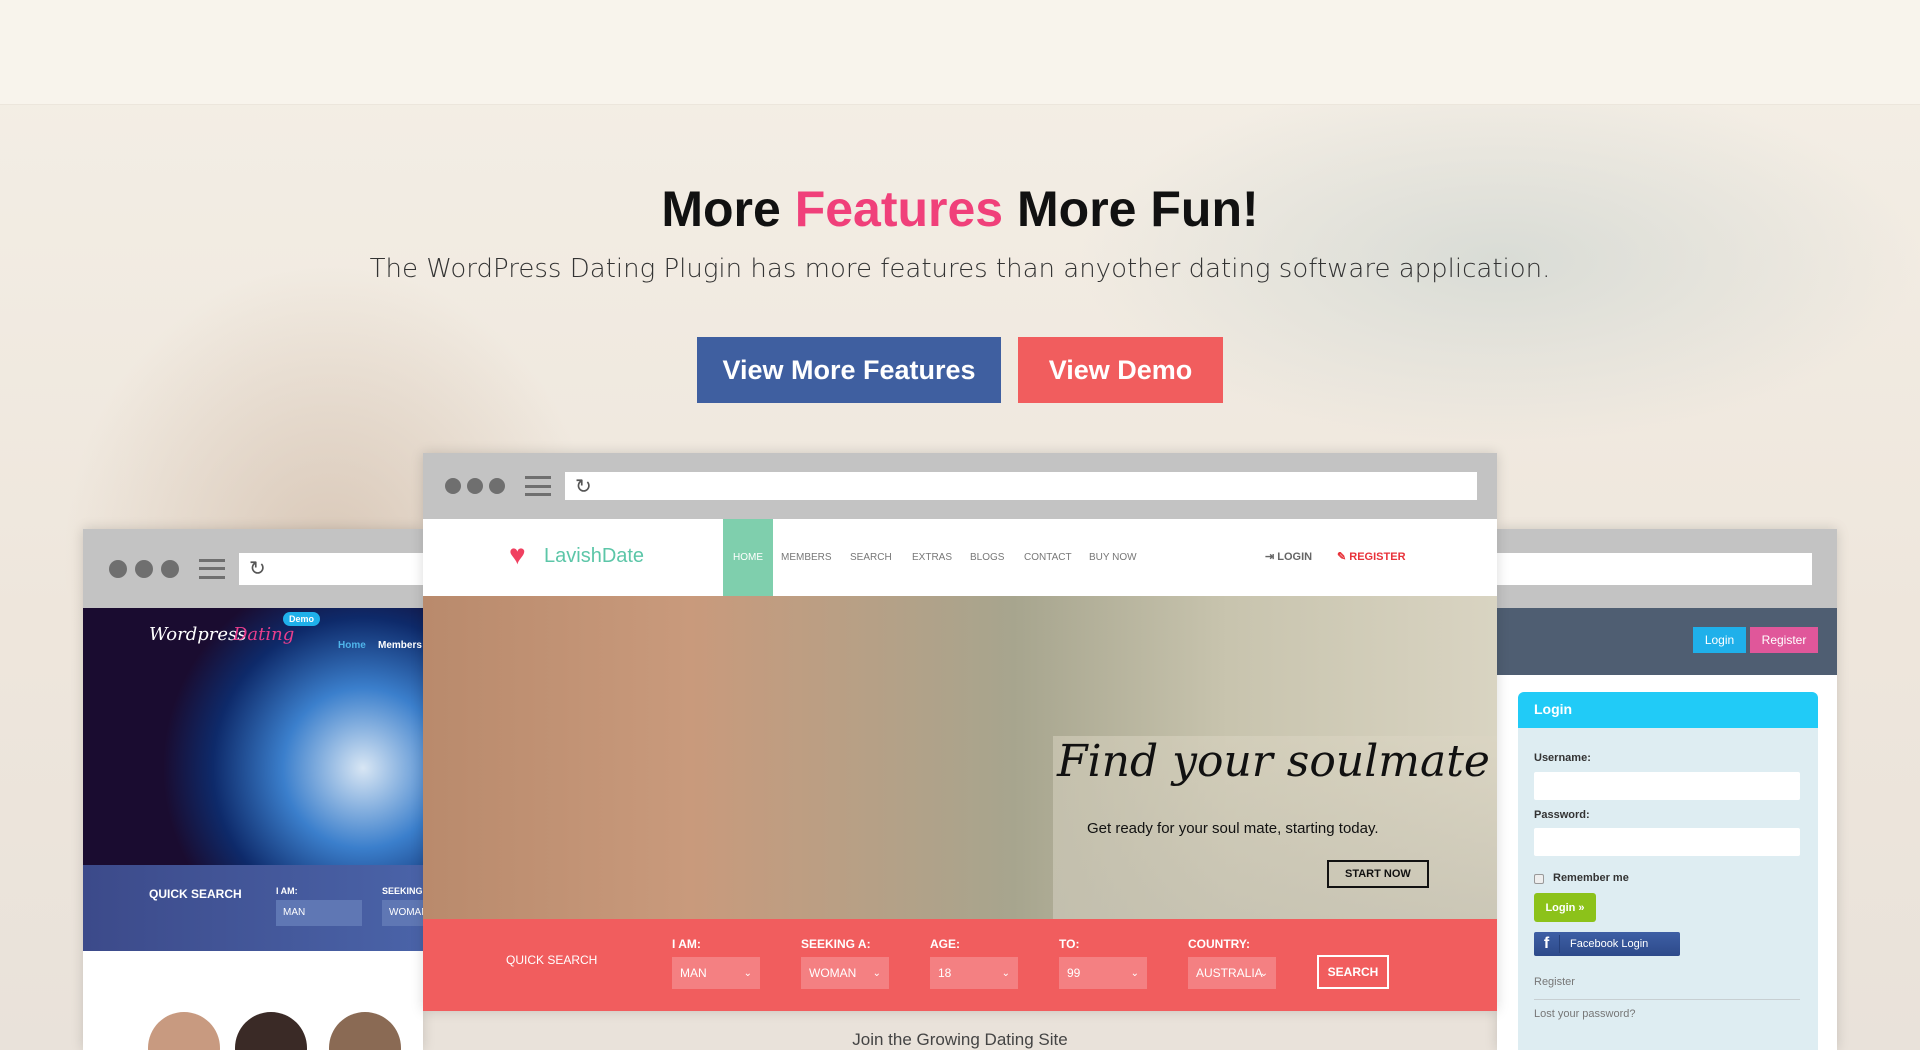 This screenshot has width=1920, height=1050. What do you see at coordinates (1271, 557) in the screenshot?
I see `login-icon: ⇥` at bounding box center [1271, 557].